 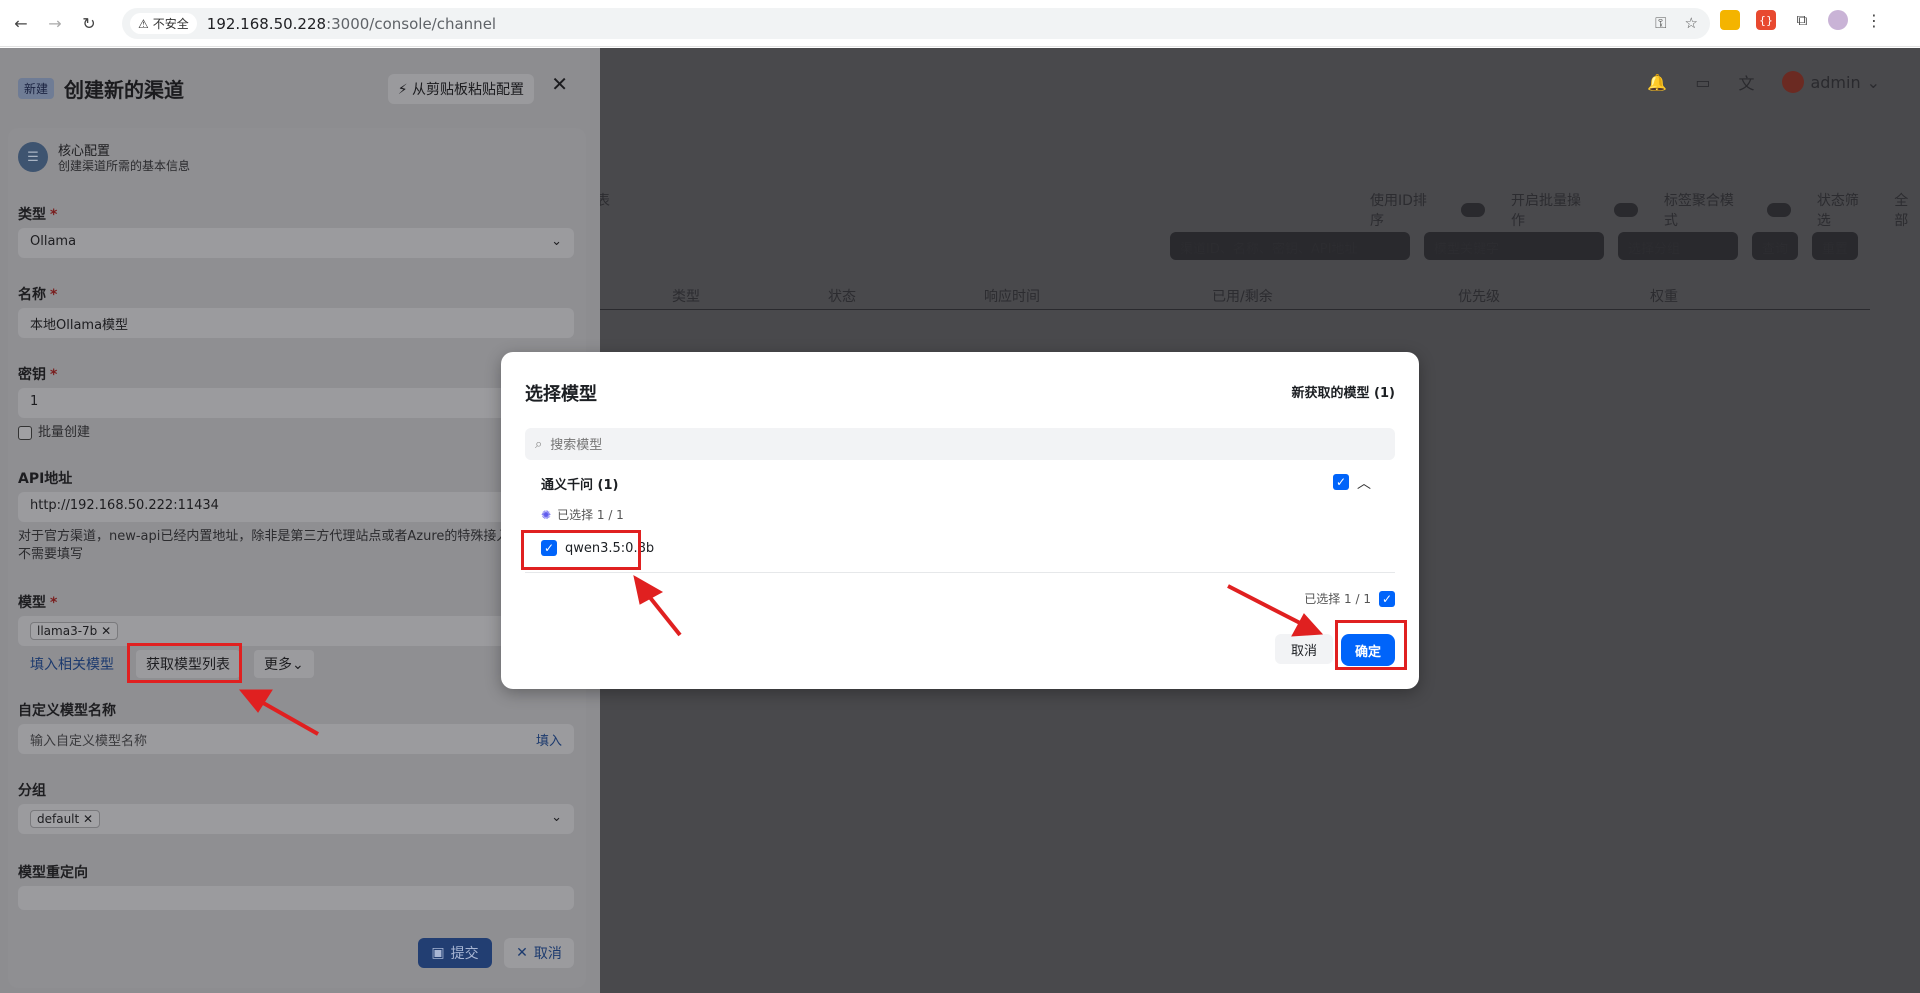 I want to click on drawer-cancel-button: ✕ 取消, so click(x=539, y=953).